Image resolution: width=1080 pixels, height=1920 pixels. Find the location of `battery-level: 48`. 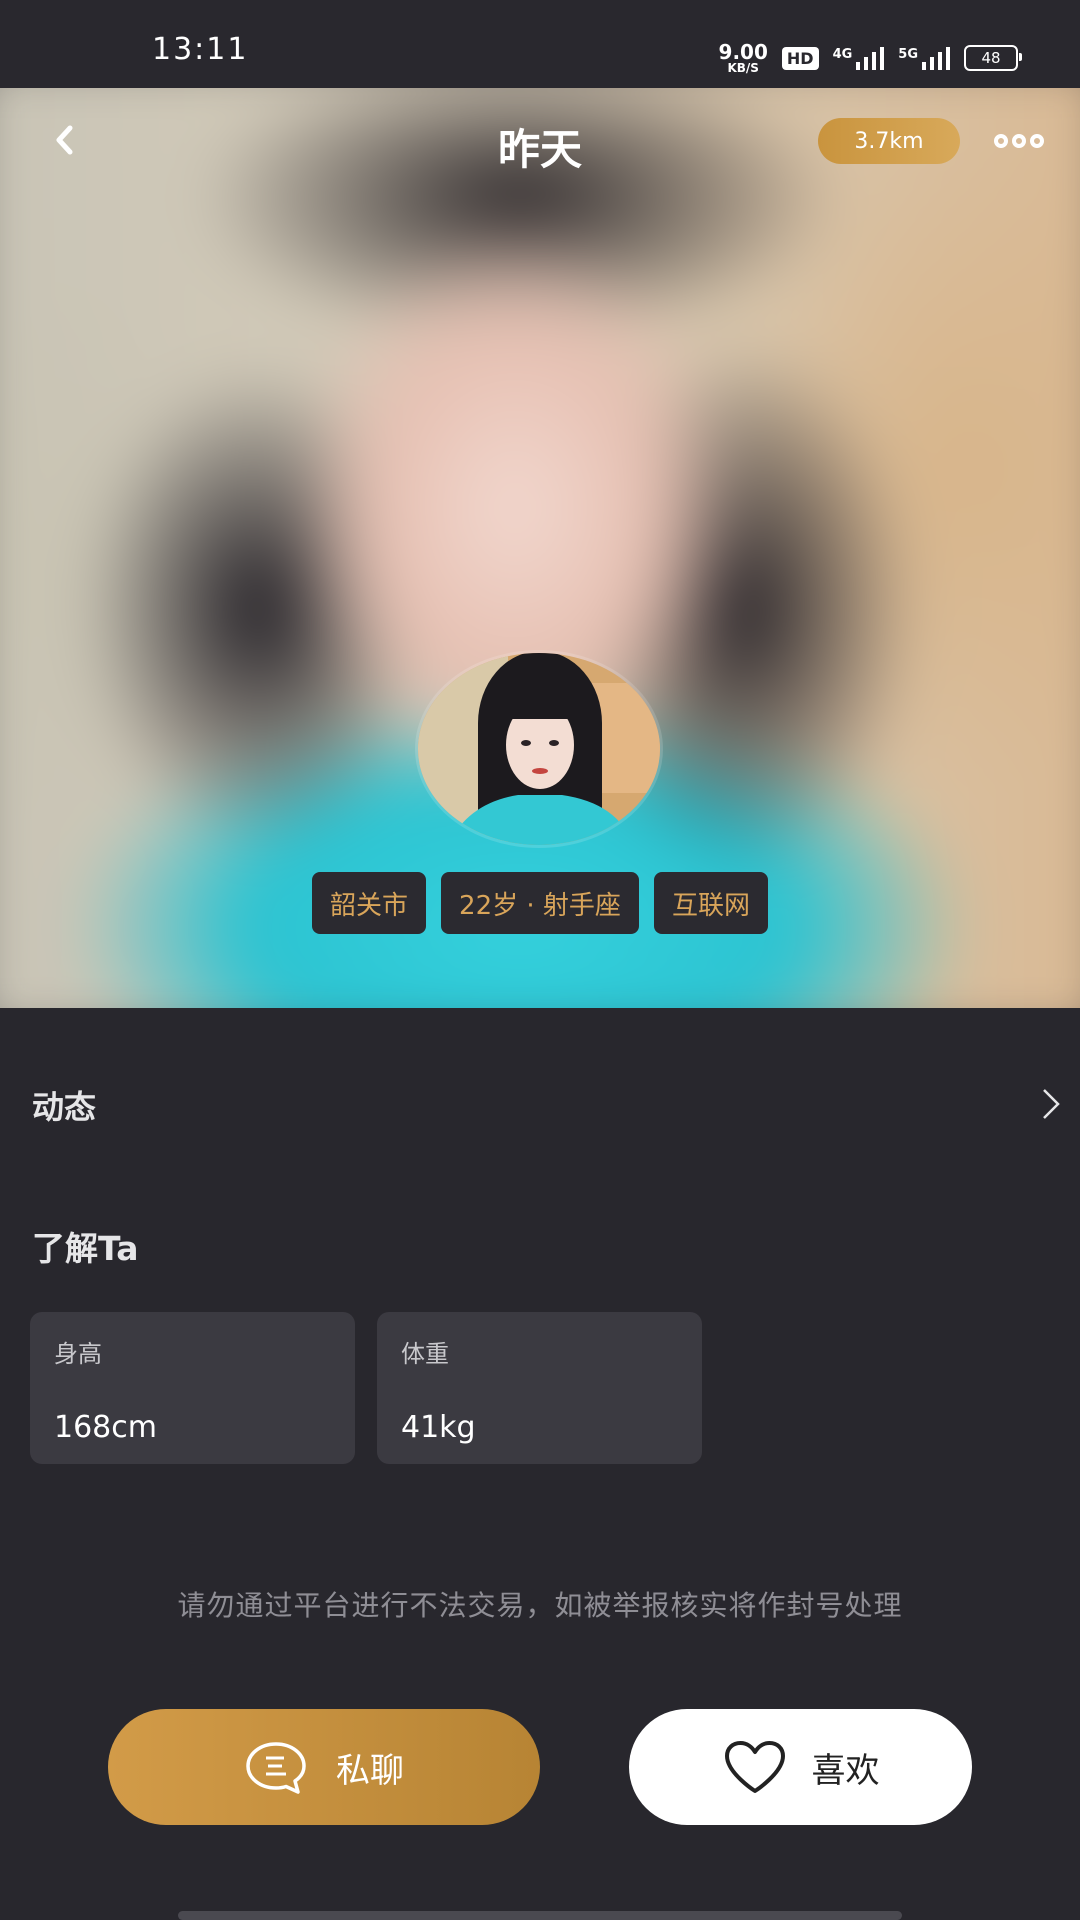

battery-level: 48 is located at coordinates (991, 58).